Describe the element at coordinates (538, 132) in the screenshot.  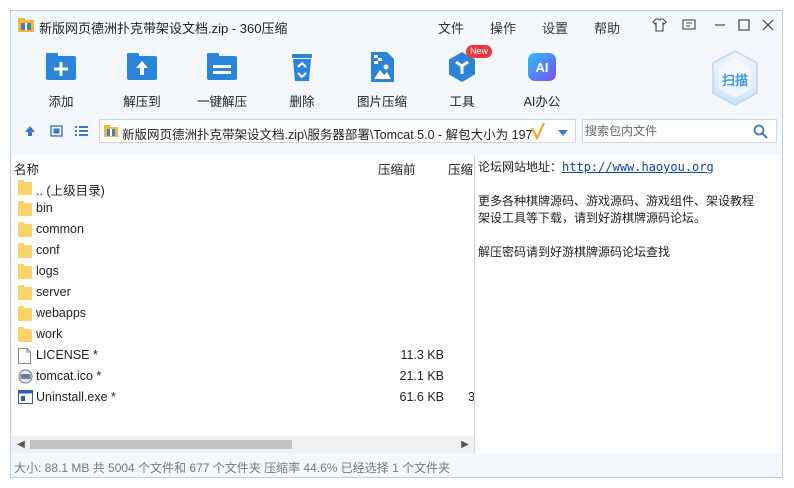
I see `check-mark-icon` at that location.